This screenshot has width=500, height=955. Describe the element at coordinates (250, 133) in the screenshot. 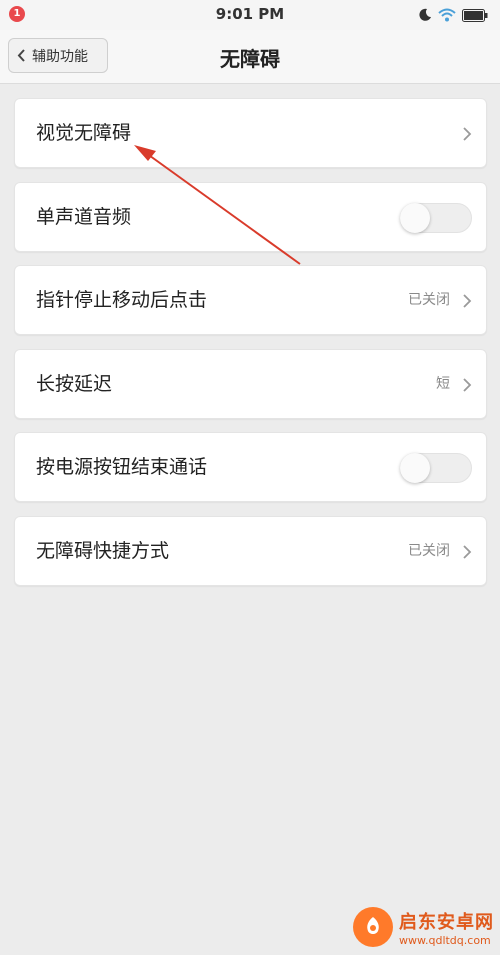

I see `list-item-visual-accessibility: 视觉无障碍` at that location.